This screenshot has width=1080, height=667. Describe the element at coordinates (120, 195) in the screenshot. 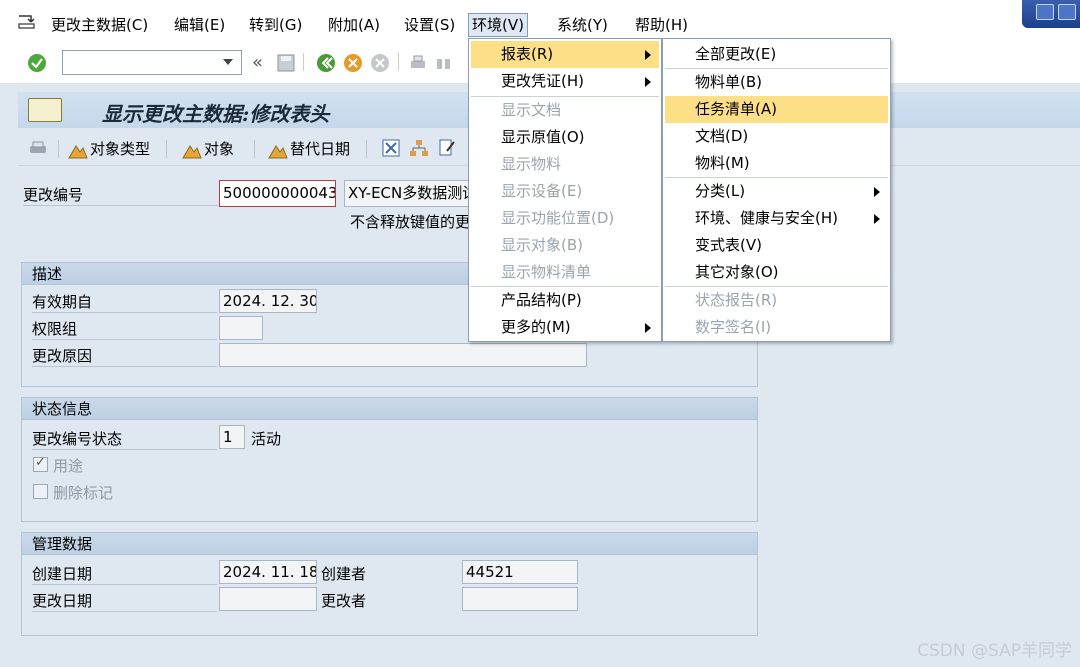

I see `change-number-label: 更改编号` at that location.